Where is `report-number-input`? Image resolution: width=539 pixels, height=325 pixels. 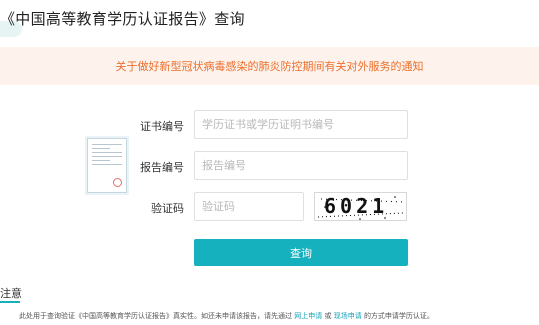 report-number-input is located at coordinates (301, 165).